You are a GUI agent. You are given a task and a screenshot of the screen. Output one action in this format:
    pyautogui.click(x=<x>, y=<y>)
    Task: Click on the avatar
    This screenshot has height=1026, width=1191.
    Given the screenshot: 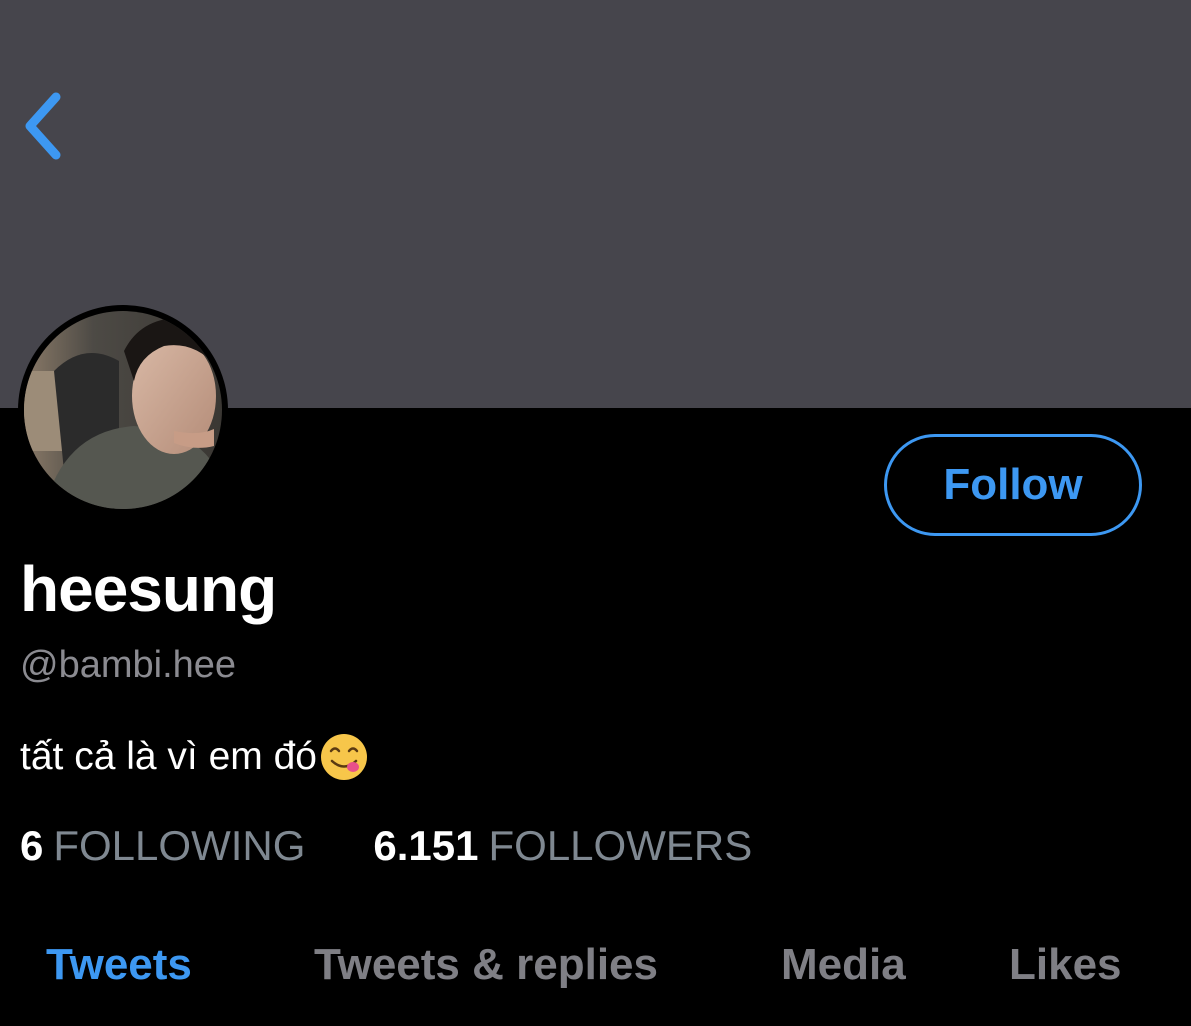 What is the action you would take?
    pyautogui.click(x=123, y=410)
    